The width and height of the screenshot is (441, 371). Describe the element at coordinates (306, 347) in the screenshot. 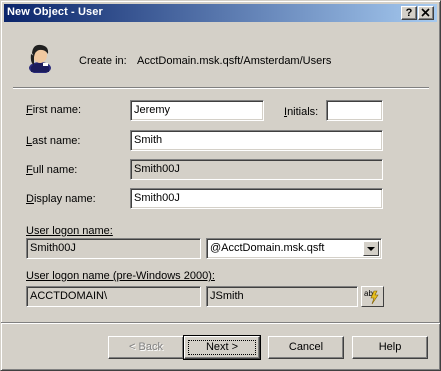

I see `cancel-button: Cancel` at that location.